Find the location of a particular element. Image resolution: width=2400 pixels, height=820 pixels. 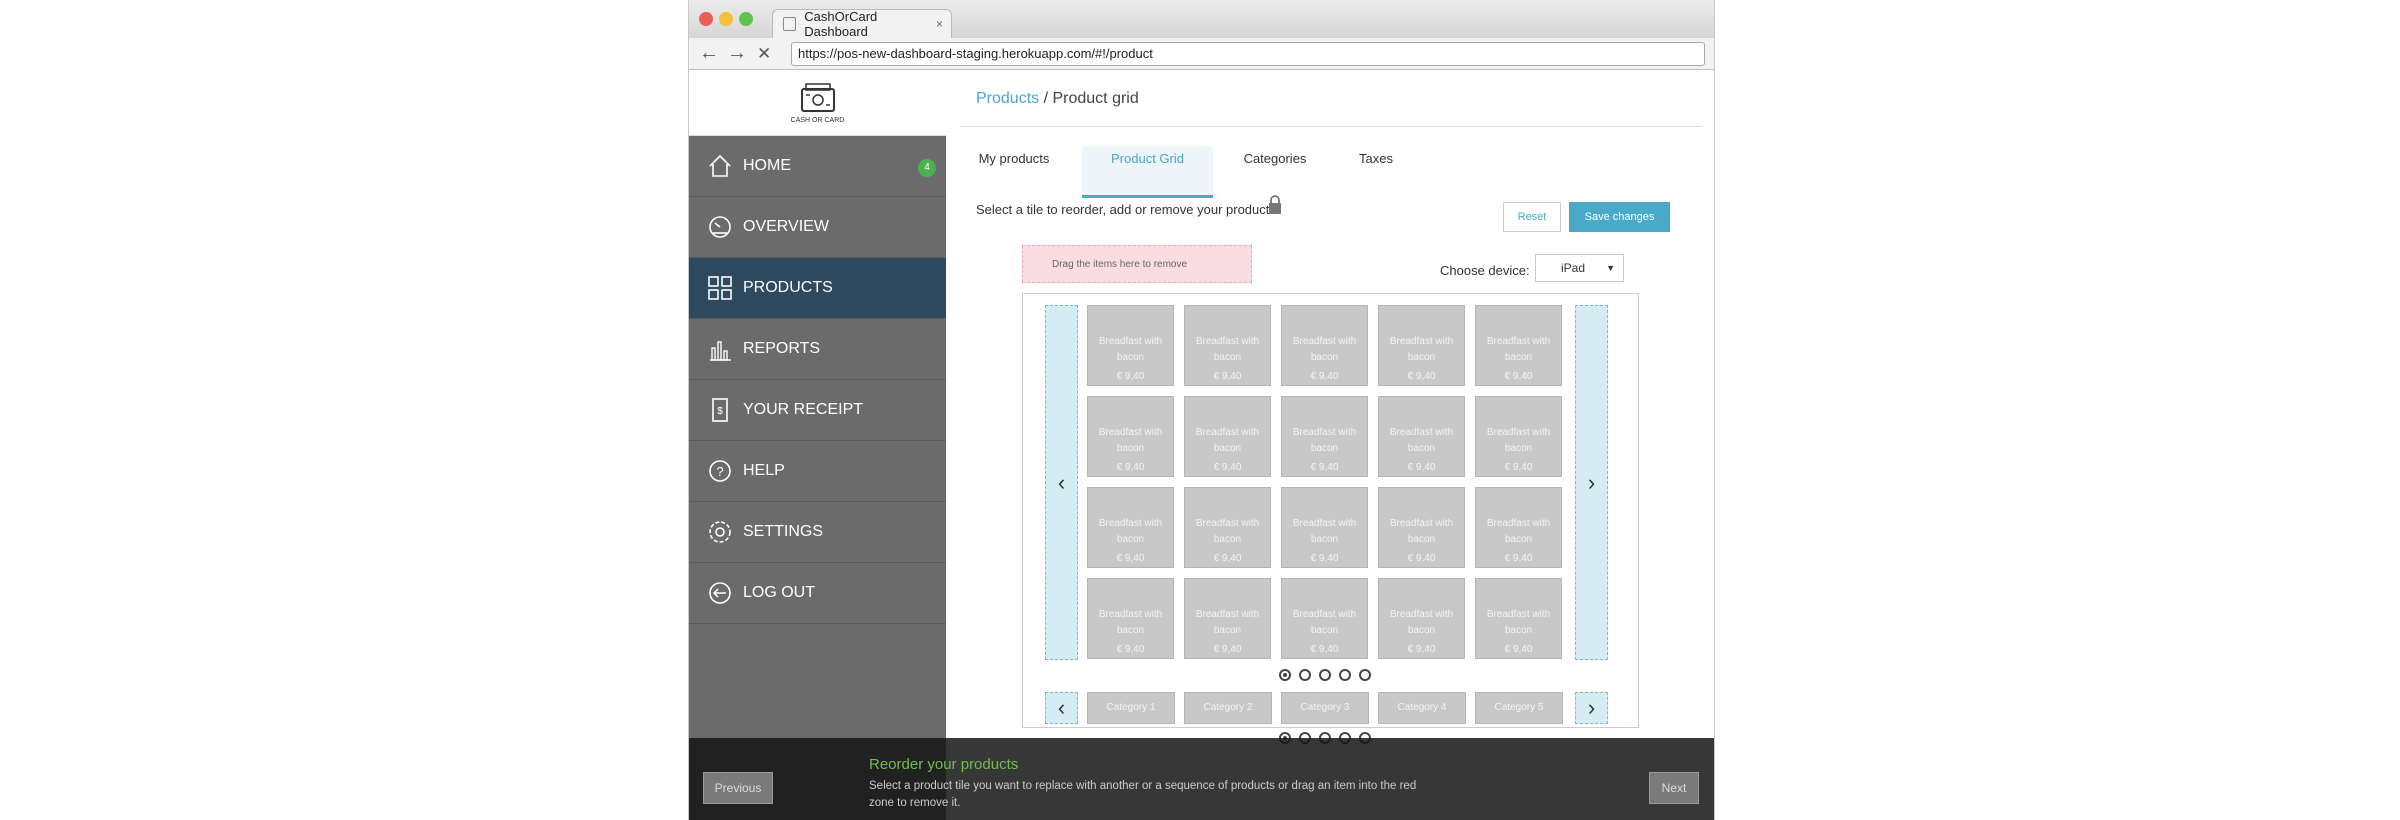

tab-title: CashOrCard Dashboard is located at coordinates (841, 24).